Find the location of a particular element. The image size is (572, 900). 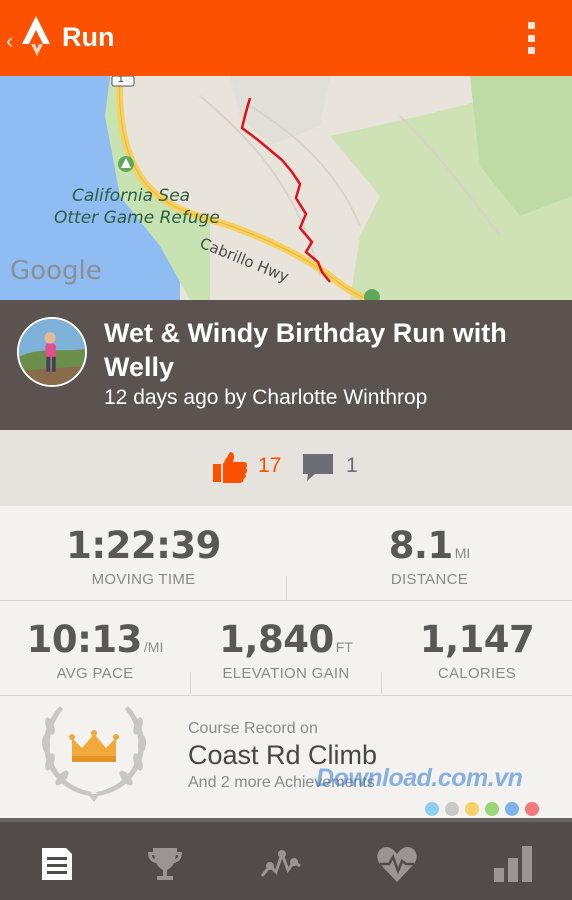

stat-value: 1:22:39 is located at coordinates (143, 545).